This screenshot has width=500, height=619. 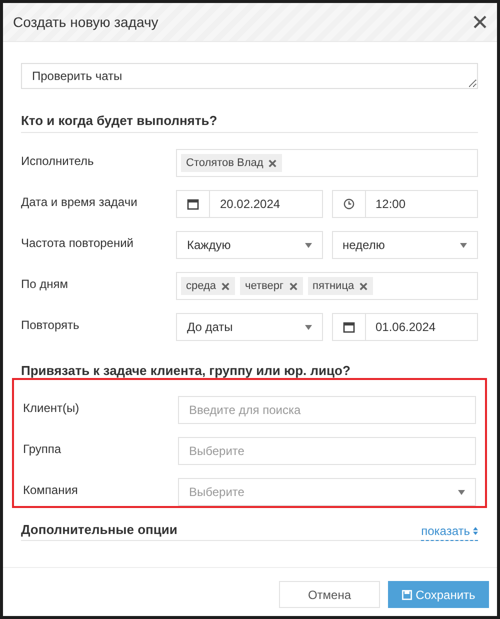 What do you see at coordinates (348, 204) in the screenshot?
I see `clock-icon` at bounding box center [348, 204].